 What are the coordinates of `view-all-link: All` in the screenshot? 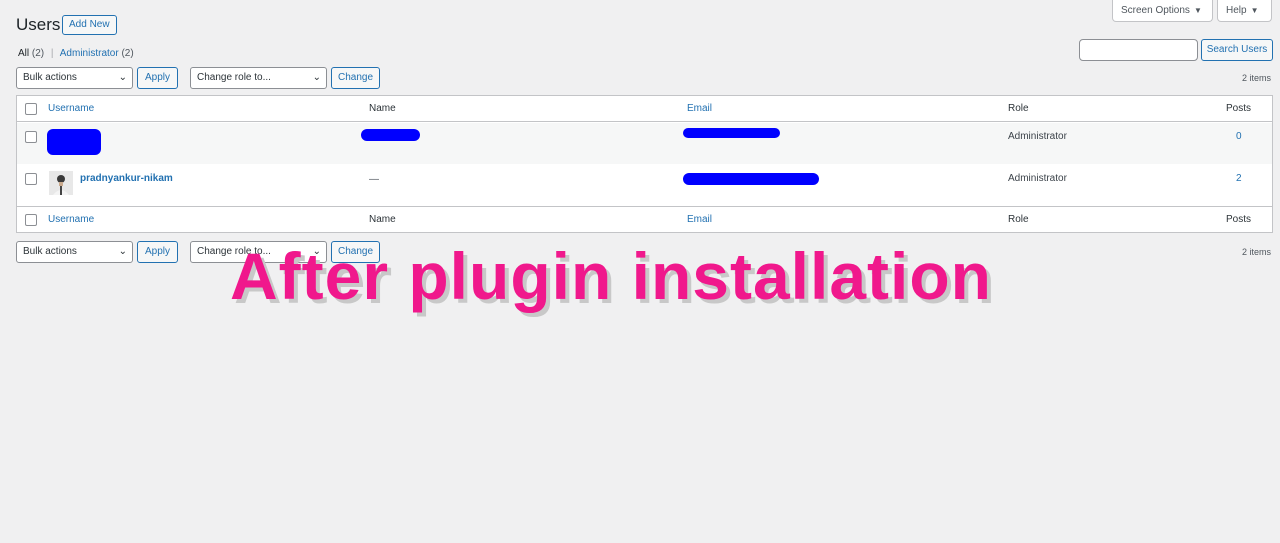 It's located at (23, 53).